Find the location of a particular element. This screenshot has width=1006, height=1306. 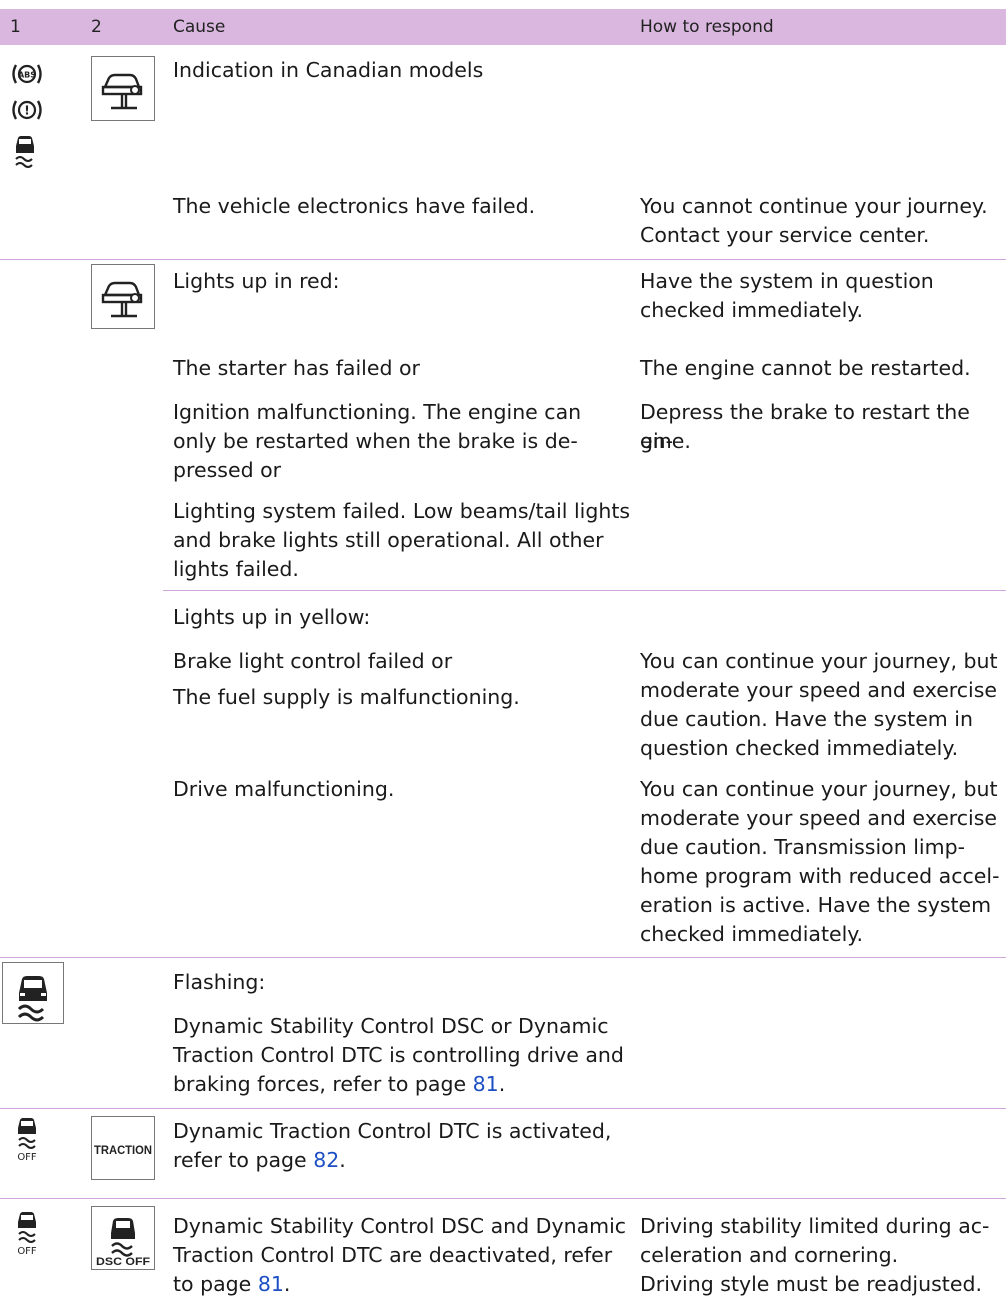

respond-cannot-continue: You cannot continue your journey. is located at coordinates (814, 206).